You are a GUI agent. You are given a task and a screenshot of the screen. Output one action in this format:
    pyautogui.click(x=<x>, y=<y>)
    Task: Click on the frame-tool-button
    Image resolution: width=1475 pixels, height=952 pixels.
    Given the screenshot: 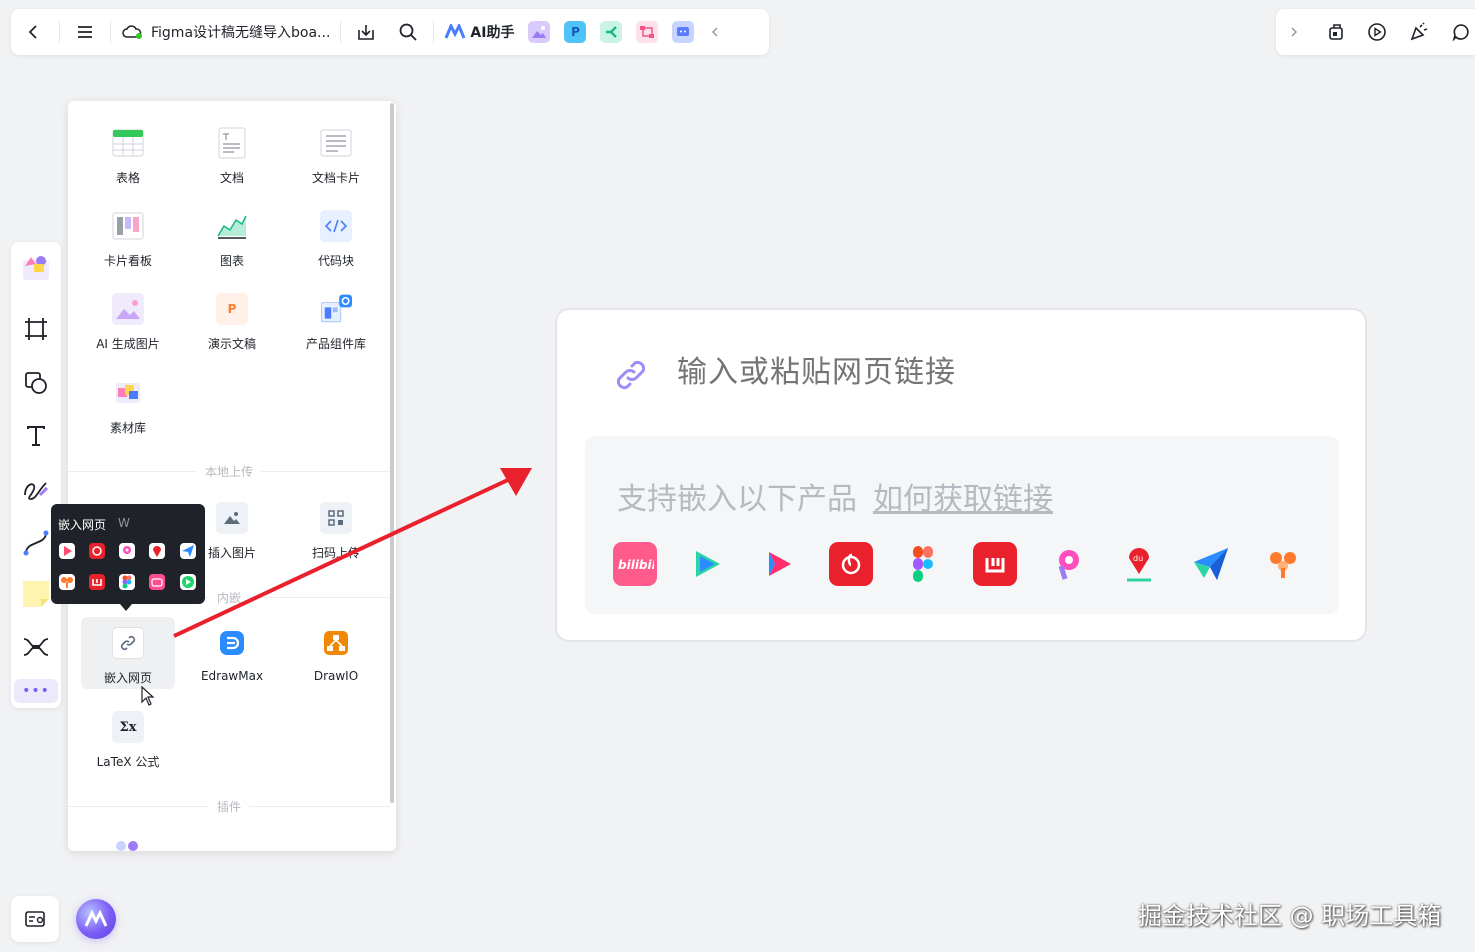 What is the action you would take?
    pyautogui.click(x=36, y=329)
    